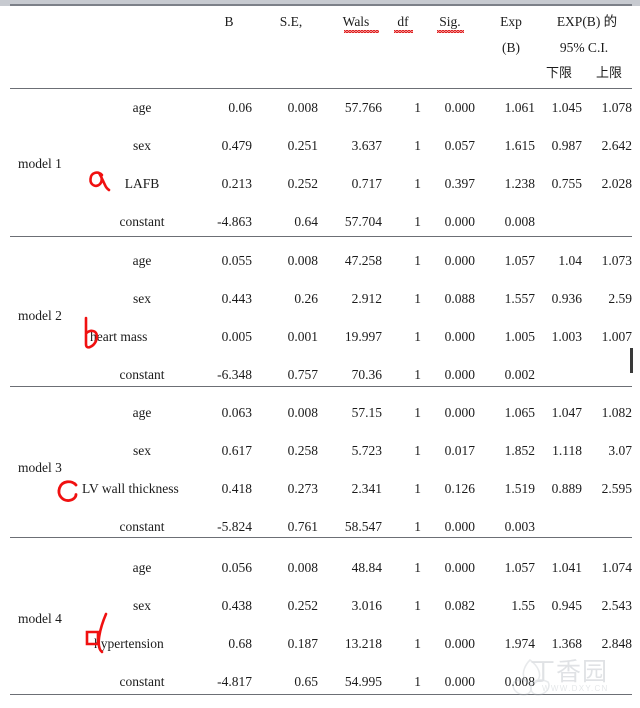 The height and width of the screenshot is (708, 640). Describe the element at coordinates (236, 488) in the screenshot. I see `cell-b: 0.418` at that location.